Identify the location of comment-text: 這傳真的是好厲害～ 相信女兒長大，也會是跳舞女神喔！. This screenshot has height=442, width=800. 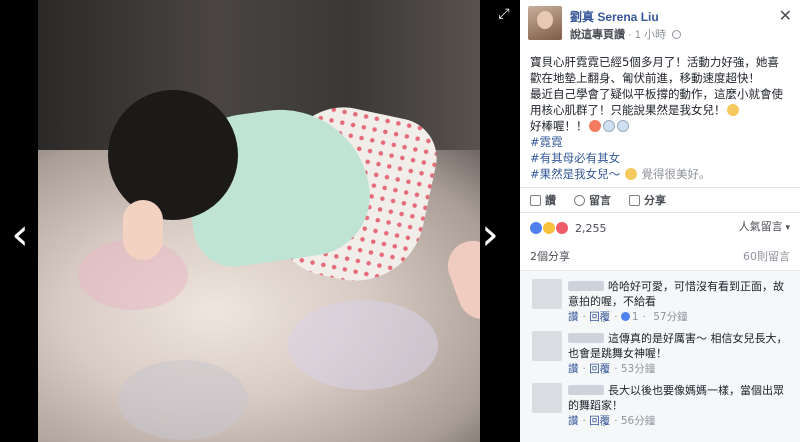
(678, 346).